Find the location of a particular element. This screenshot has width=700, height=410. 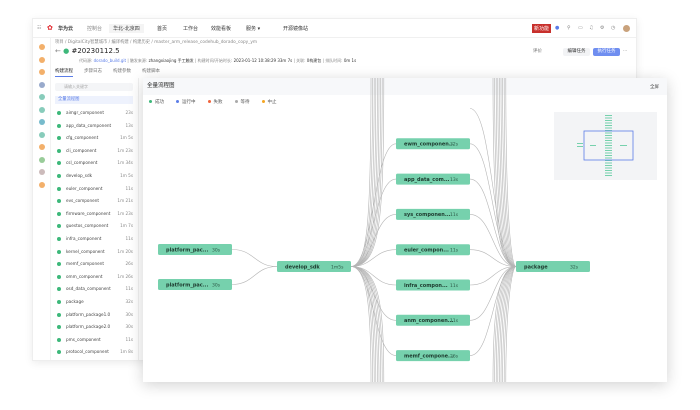

step-list-item: kernel_component 1m 20s is located at coordinates (95, 252).